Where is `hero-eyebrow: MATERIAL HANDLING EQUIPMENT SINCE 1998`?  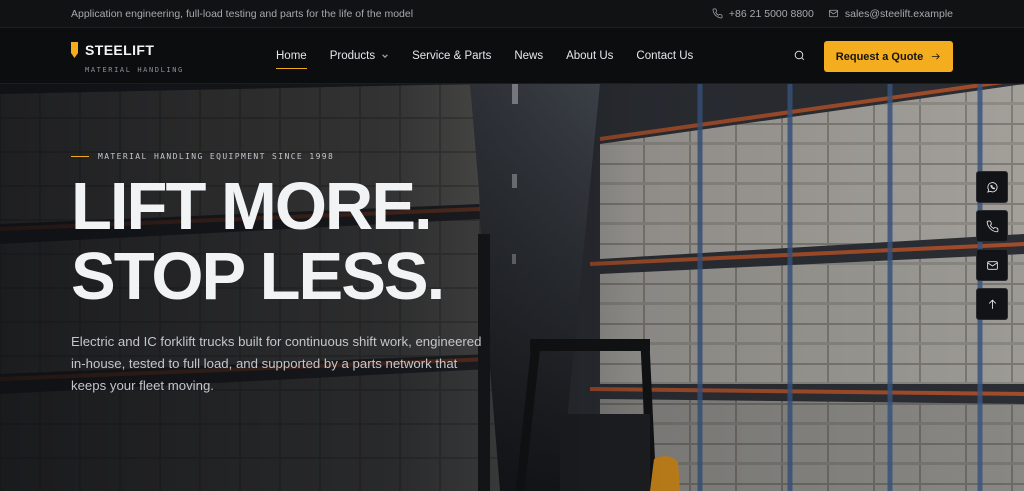 hero-eyebrow: MATERIAL HANDLING EQUIPMENT SINCE 1998 is located at coordinates (202, 156).